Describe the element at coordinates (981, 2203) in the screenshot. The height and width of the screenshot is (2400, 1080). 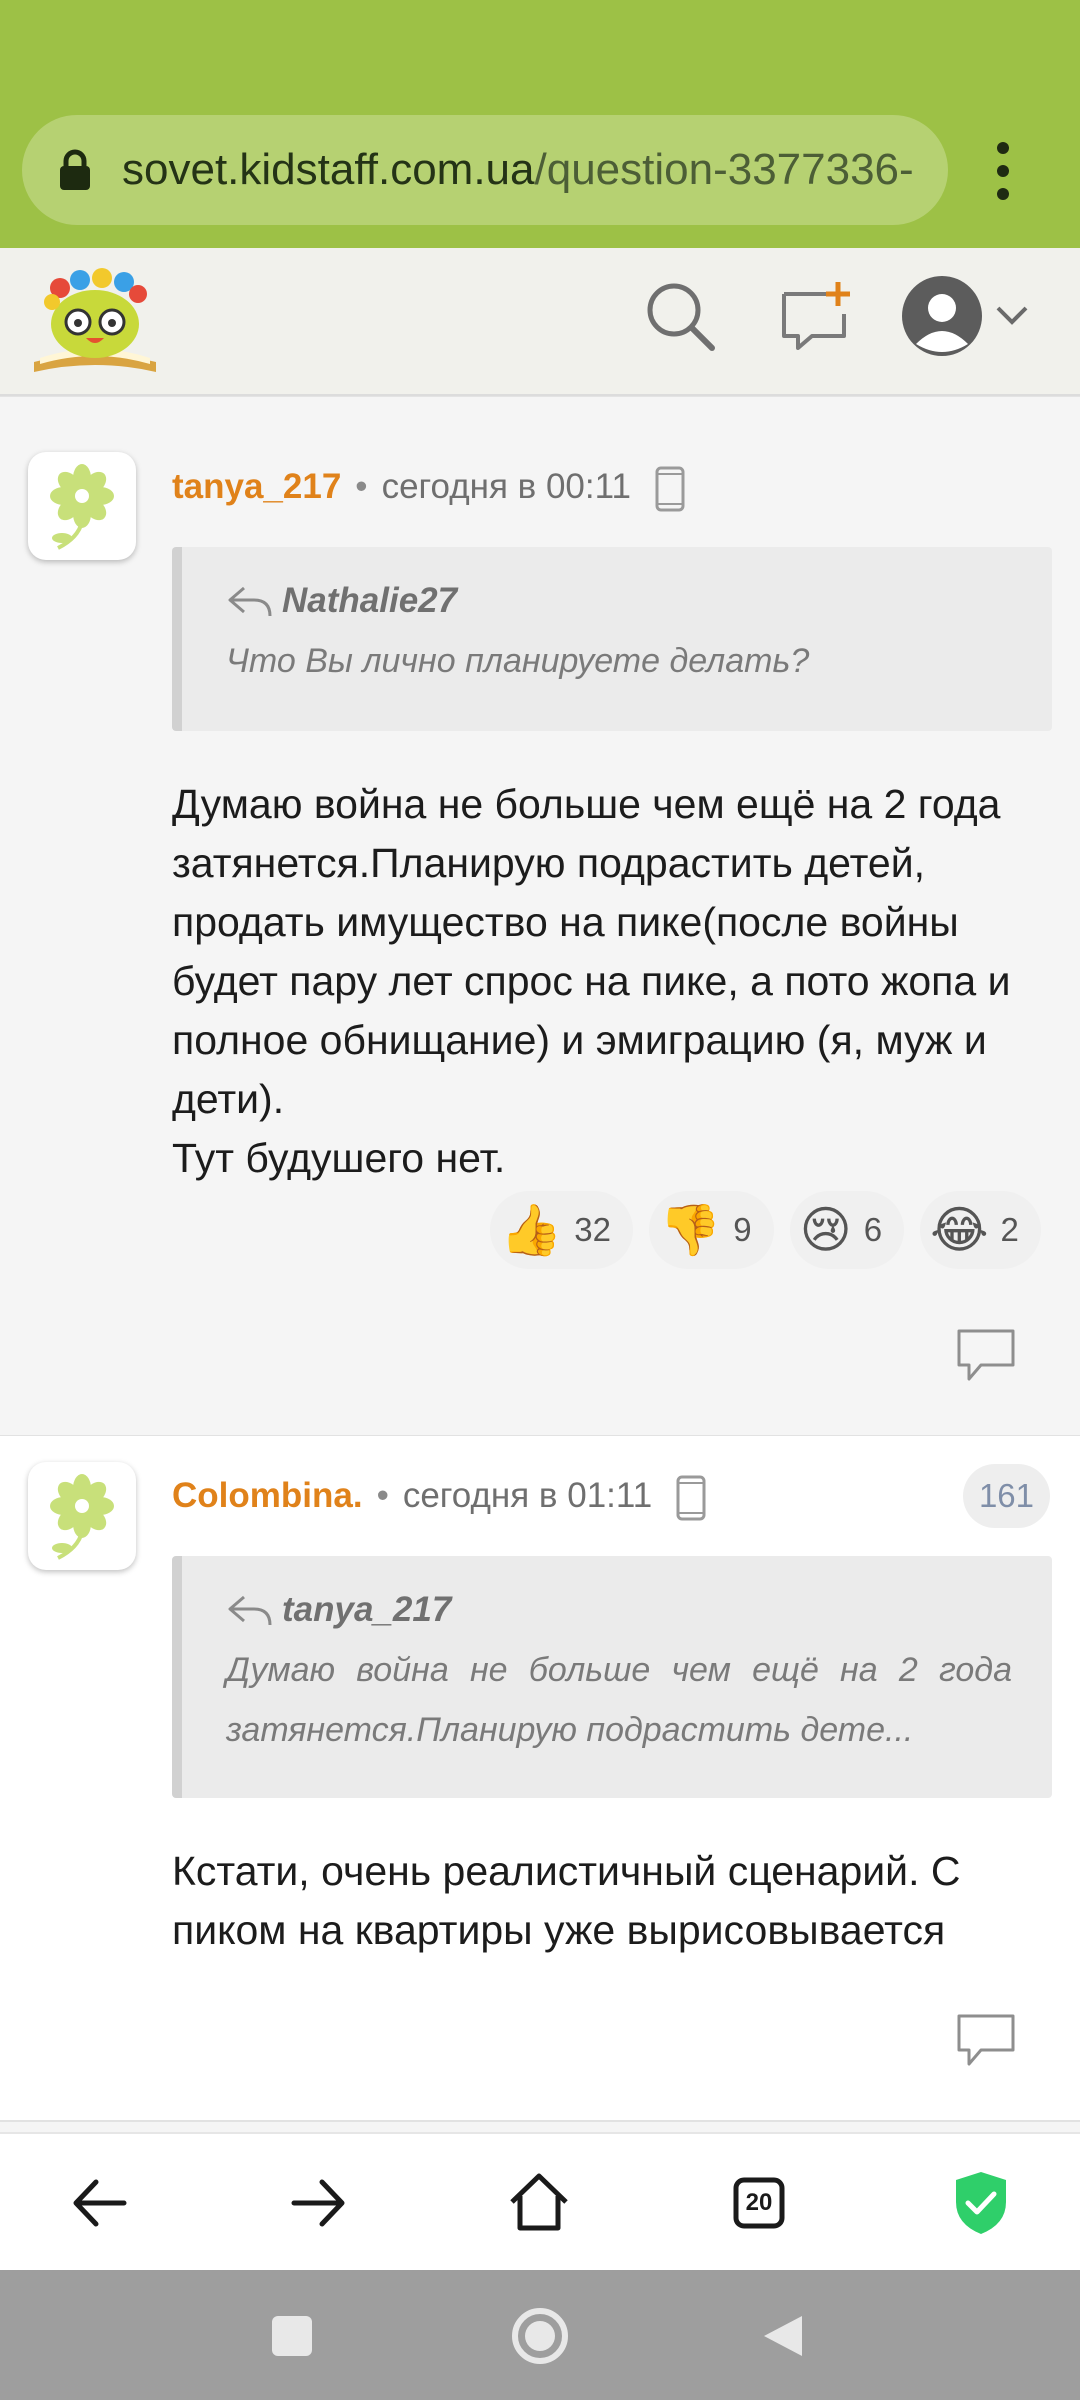
I see `shield-check-icon` at that location.